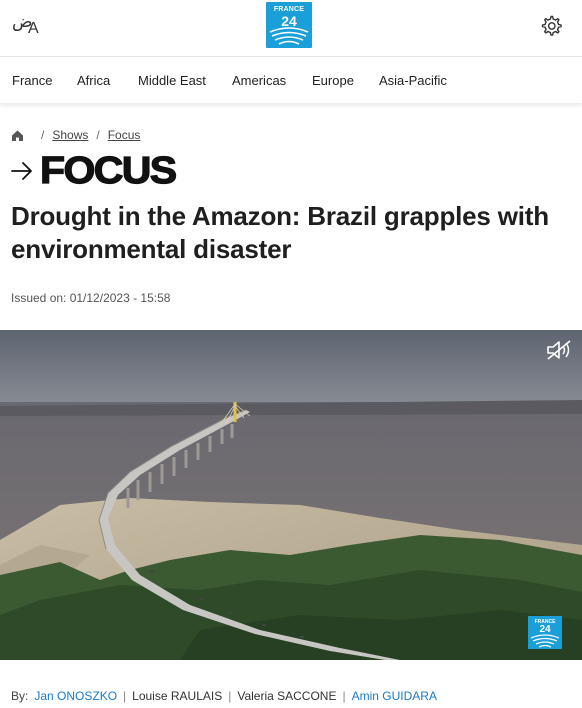 This screenshot has width=582, height=708. What do you see at coordinates (413, 80) in the screenshot?
I see `nav-item-asia-pacific: Asia-Pacific` at bounding box center [413, 80].